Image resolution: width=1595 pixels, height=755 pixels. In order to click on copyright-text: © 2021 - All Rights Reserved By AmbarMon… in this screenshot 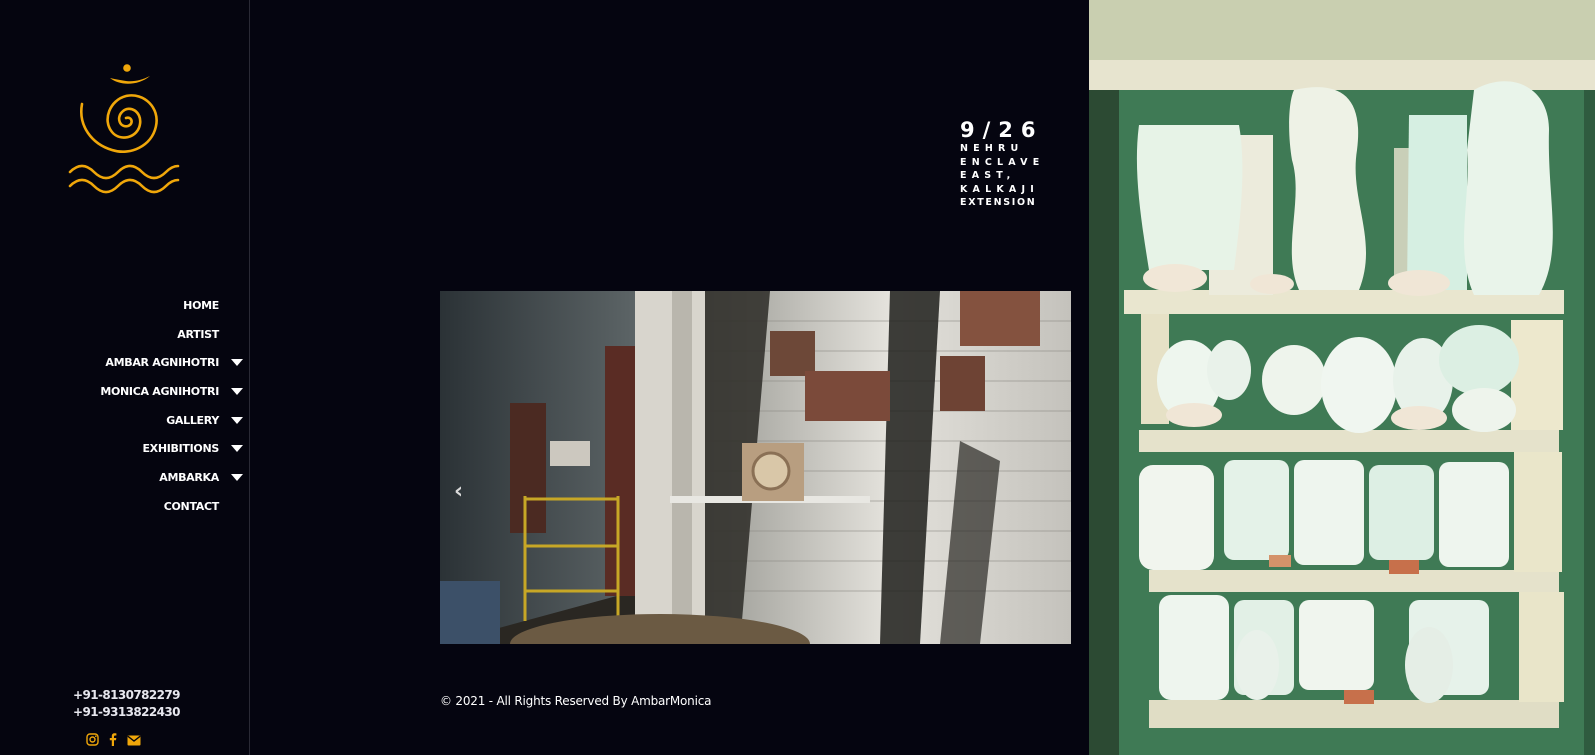, I will do `click(576, 701)`.